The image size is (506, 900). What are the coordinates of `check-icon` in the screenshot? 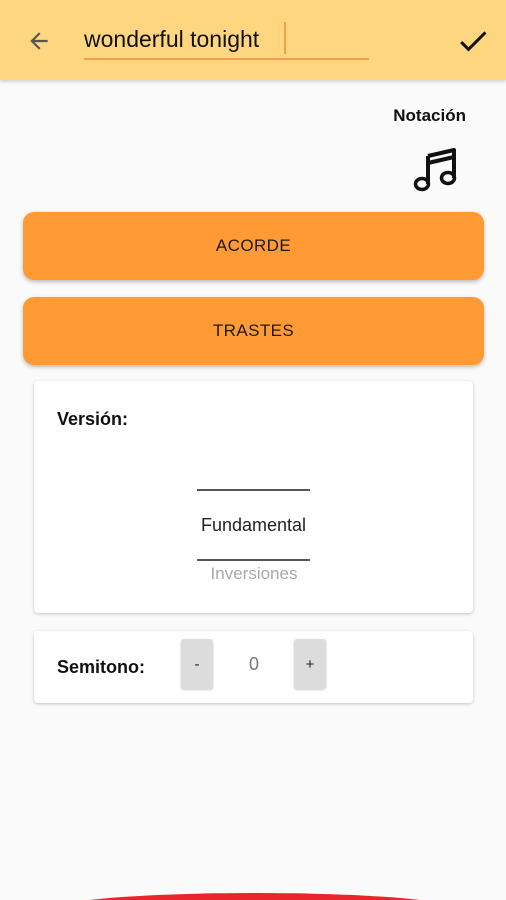 It's located at (473, 41).